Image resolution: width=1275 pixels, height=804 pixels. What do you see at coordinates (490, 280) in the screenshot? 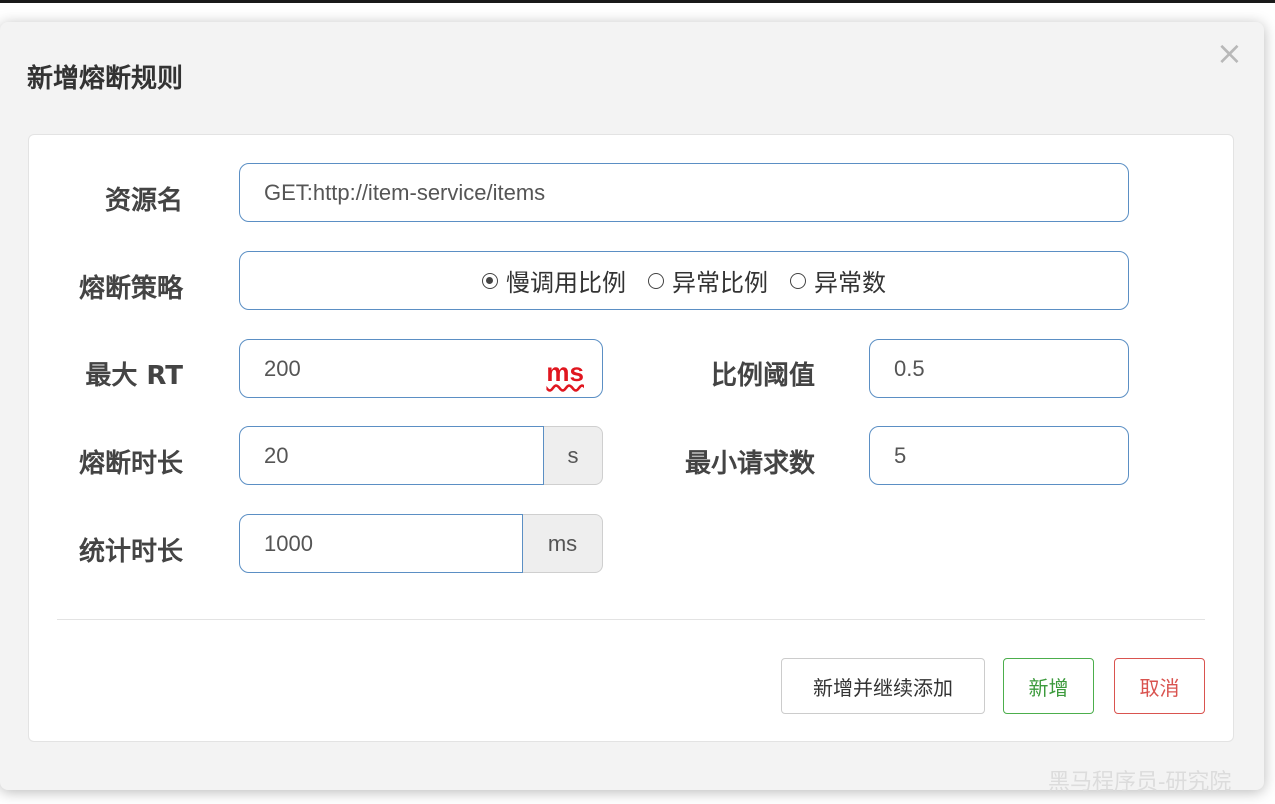
I see `radio-checked-icon` at bounding box center [490, 280].